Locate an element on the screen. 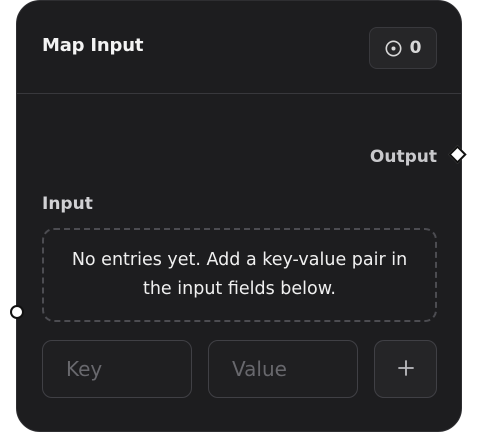  add-entry-button is located at coordinates (405, 369).